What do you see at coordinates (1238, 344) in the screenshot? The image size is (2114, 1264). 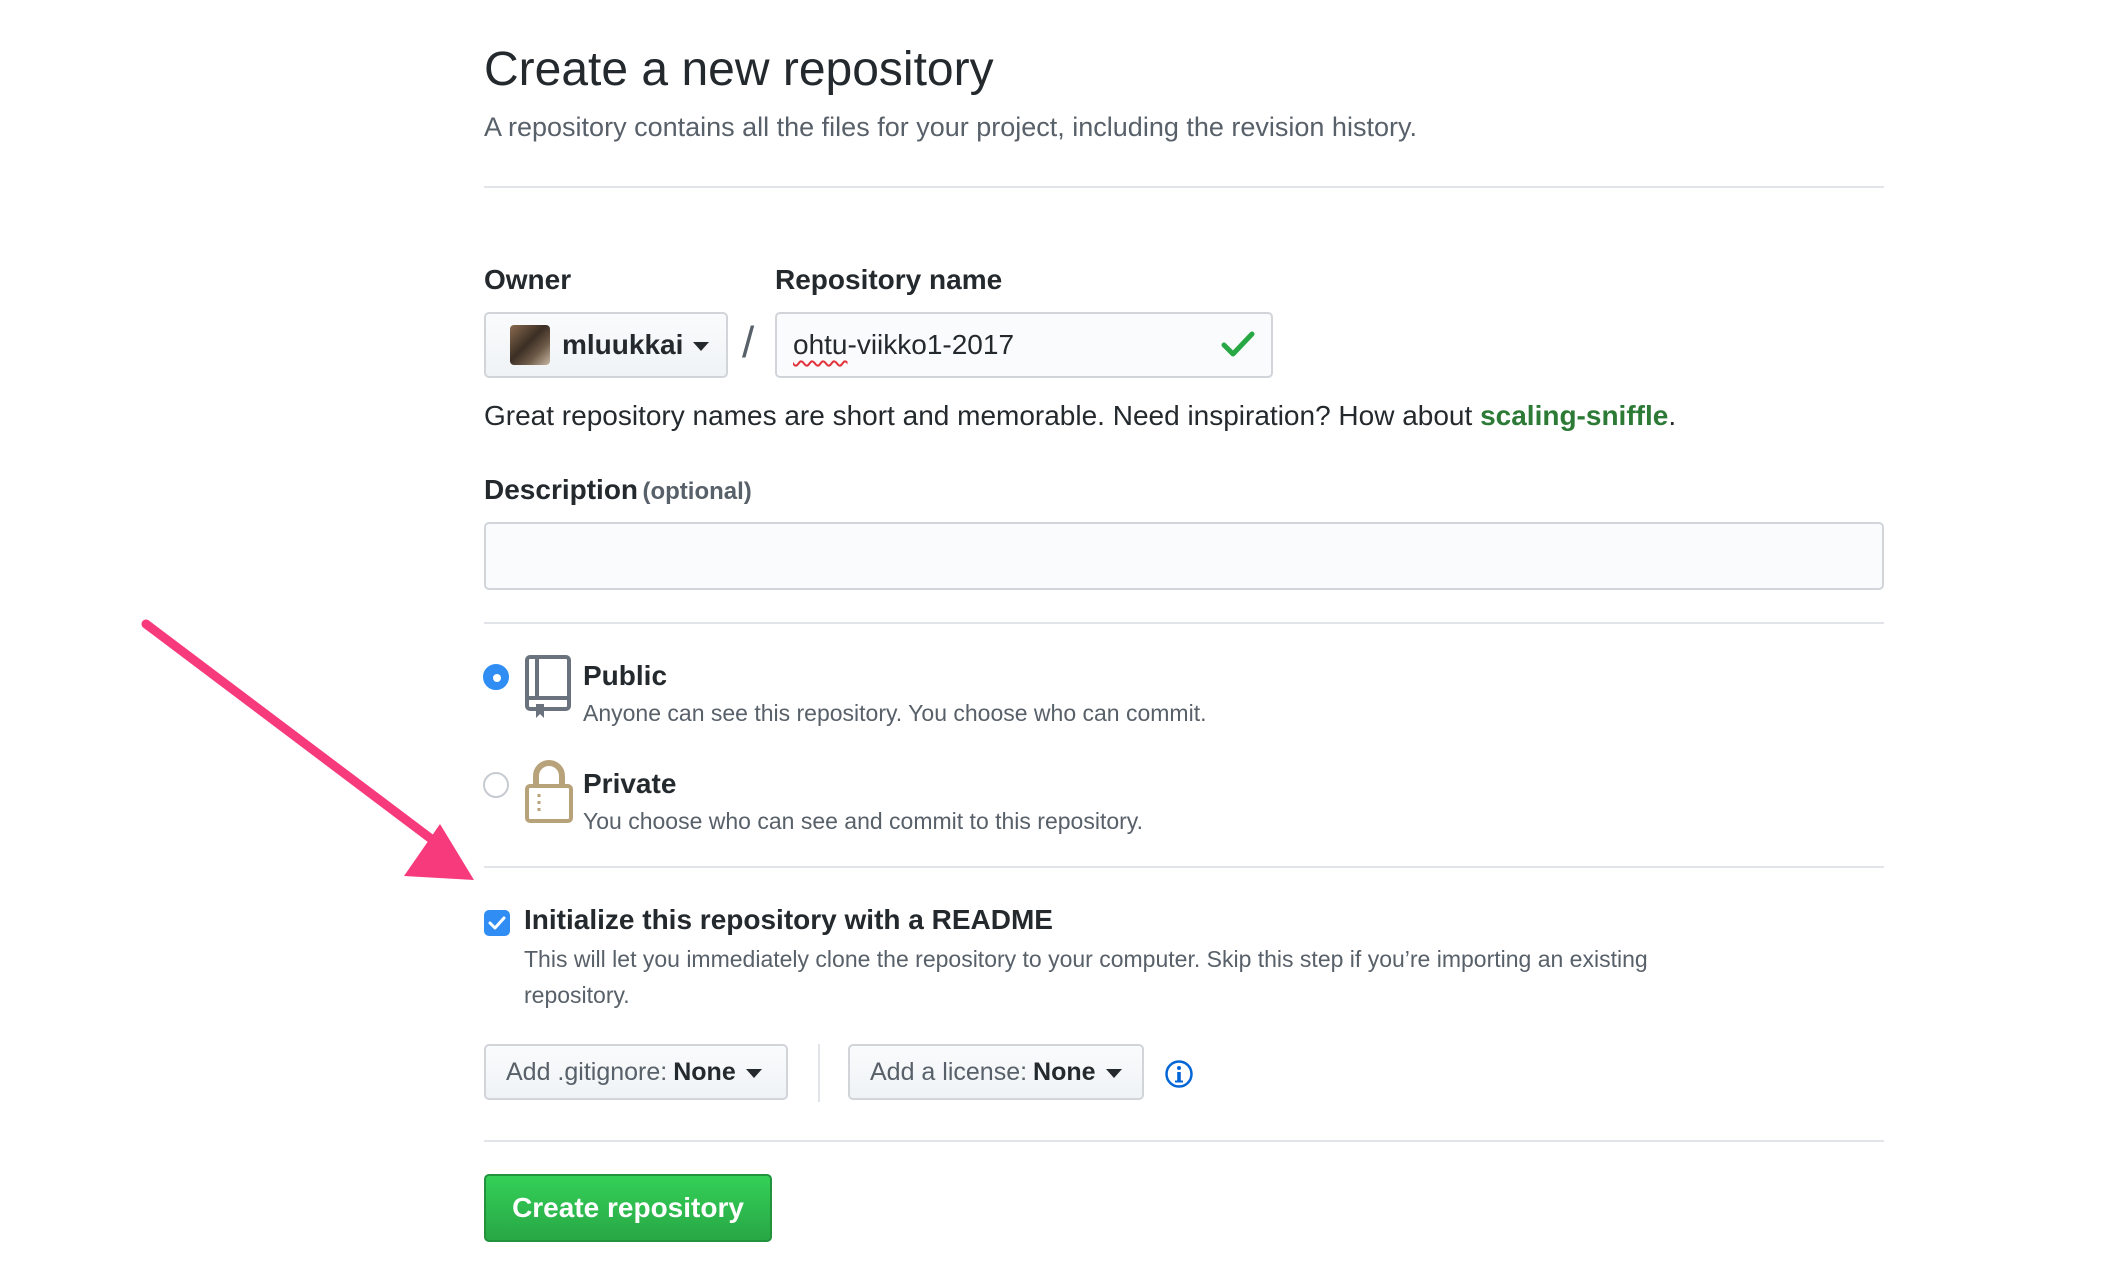 I see `check-icon` at bounding box center [1238, 344].